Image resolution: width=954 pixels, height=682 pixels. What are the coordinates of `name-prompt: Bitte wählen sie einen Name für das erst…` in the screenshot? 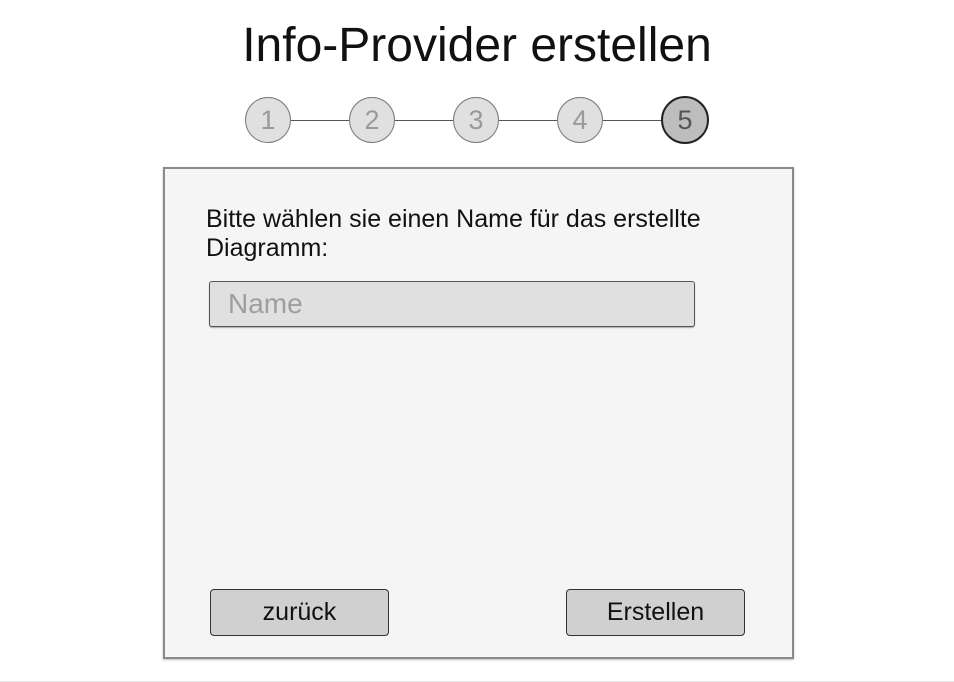 It's located at (453, 233).